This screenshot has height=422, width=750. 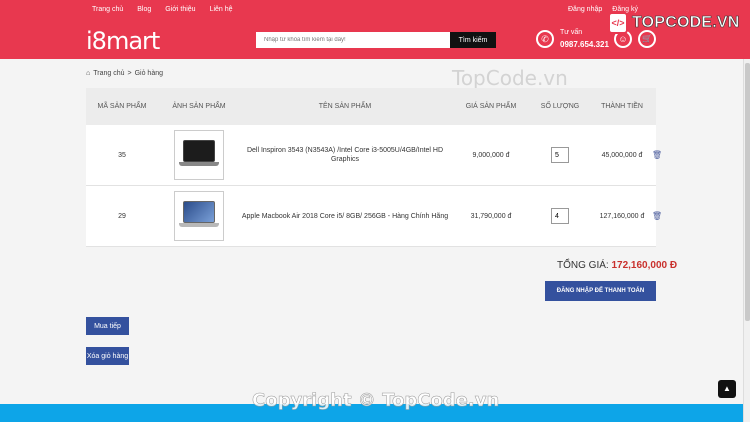 I want to click on product-id: 35, so click(x=122, y=155).